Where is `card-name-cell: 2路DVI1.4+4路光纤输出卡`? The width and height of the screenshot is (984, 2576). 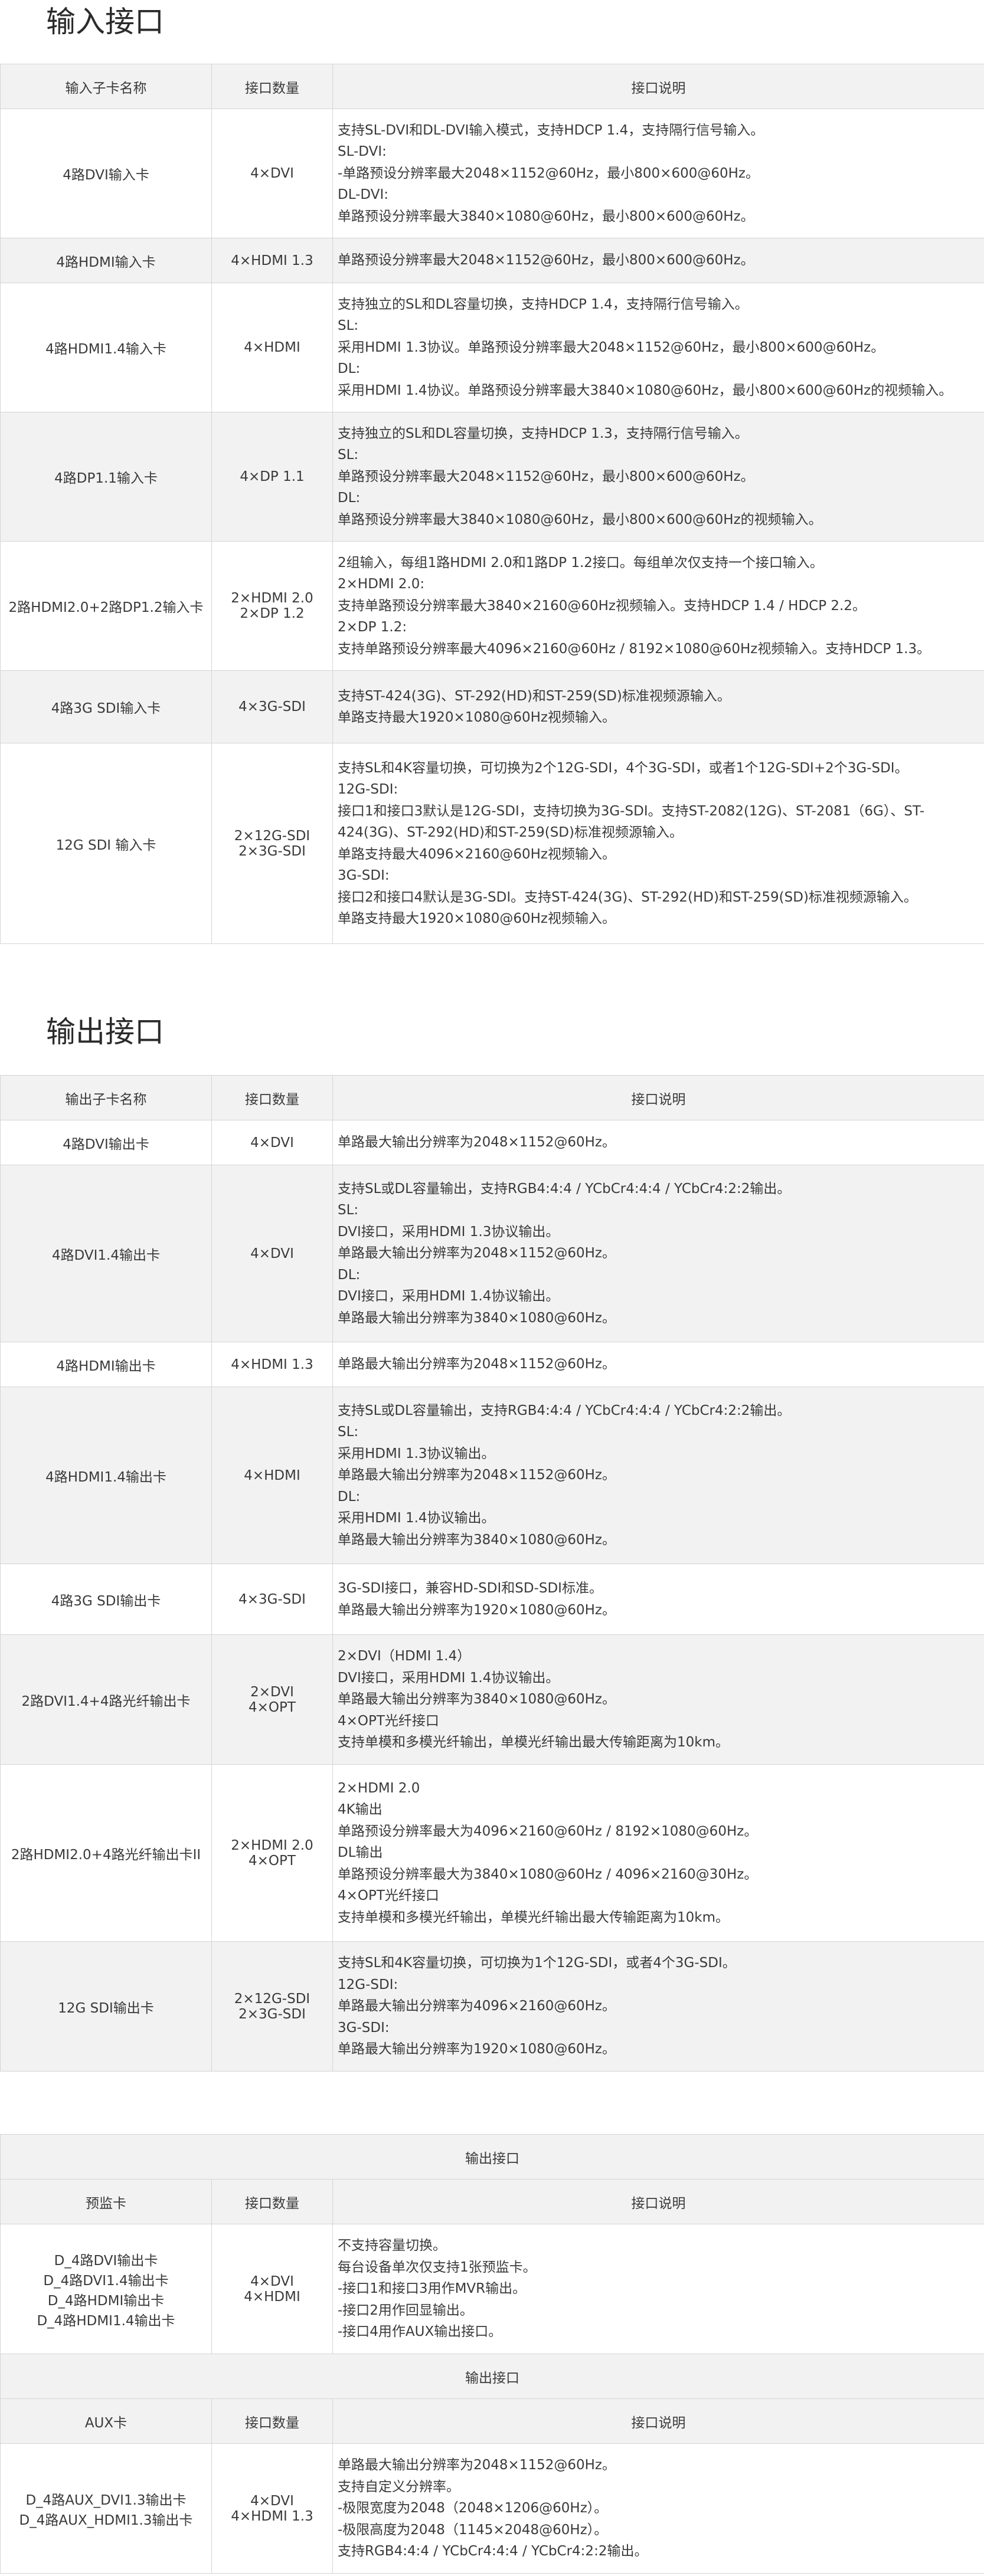 card-name-cell: 2路DVI1.4+4路光纤输出卡 is located at coordinates (106, 1699).